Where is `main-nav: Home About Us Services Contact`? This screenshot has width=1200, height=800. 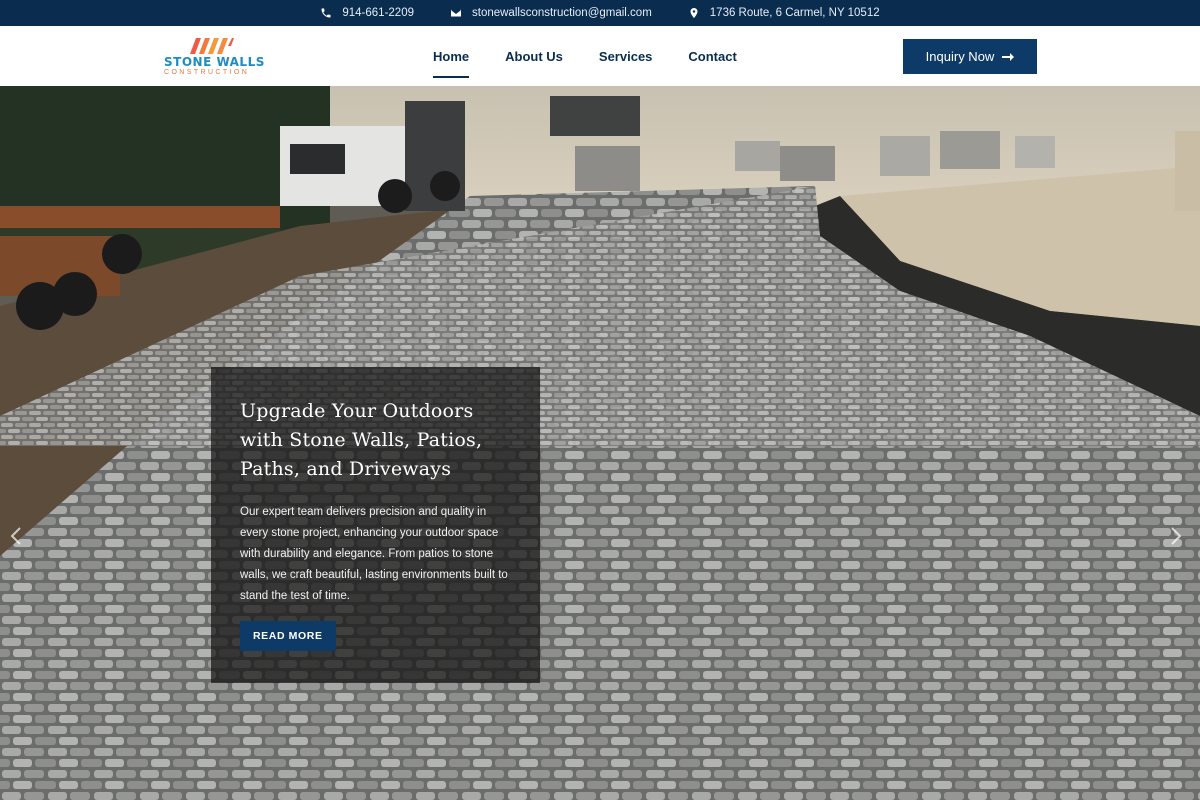
main-nav: Home About Us Services Contact is located at coordinates (603, 56).